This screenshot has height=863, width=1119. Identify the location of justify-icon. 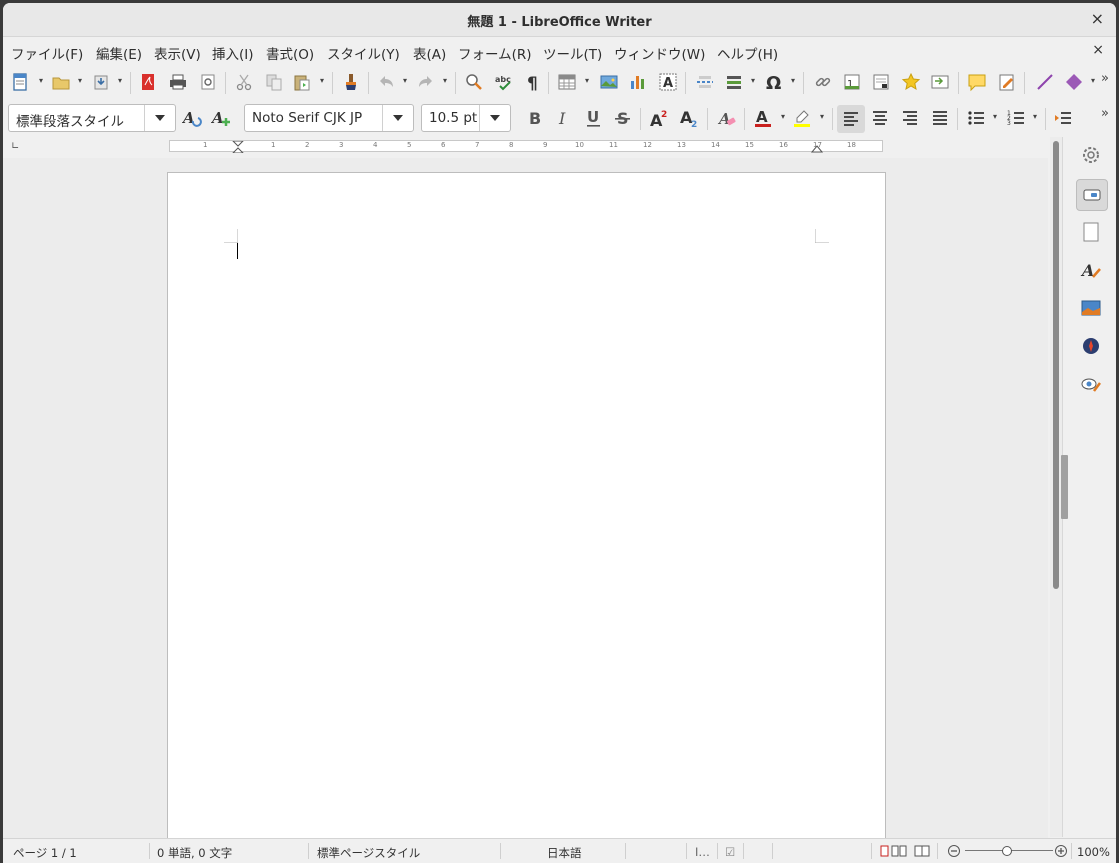
(940, 118).